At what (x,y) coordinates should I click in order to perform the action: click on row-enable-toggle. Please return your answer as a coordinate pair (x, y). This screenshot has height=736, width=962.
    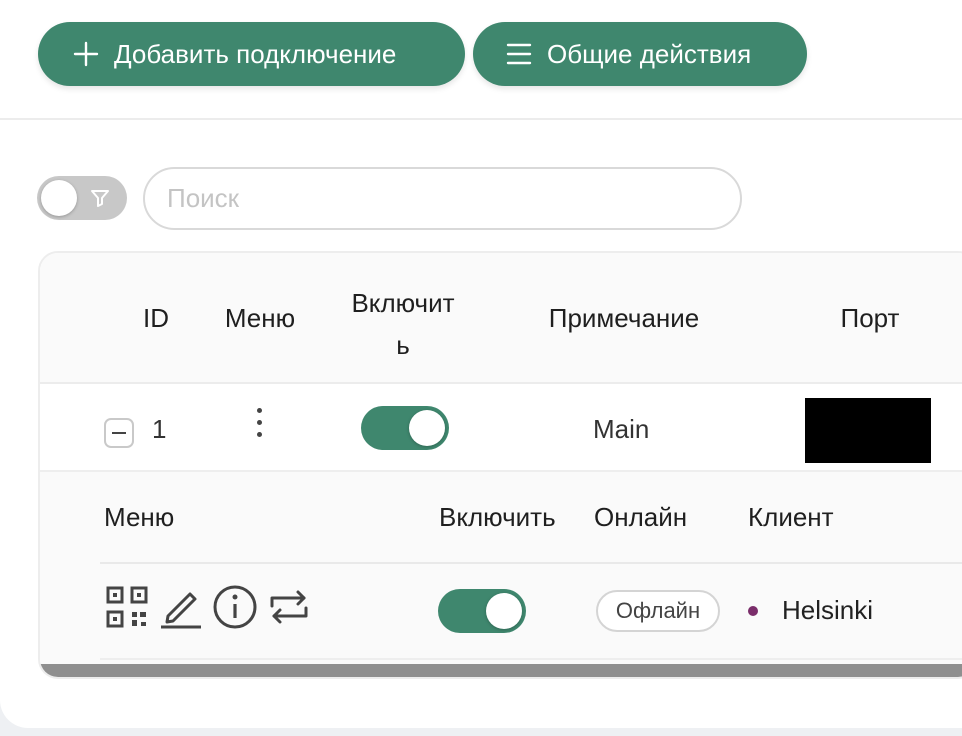
    Looking at the image, I should click on (405, 428).